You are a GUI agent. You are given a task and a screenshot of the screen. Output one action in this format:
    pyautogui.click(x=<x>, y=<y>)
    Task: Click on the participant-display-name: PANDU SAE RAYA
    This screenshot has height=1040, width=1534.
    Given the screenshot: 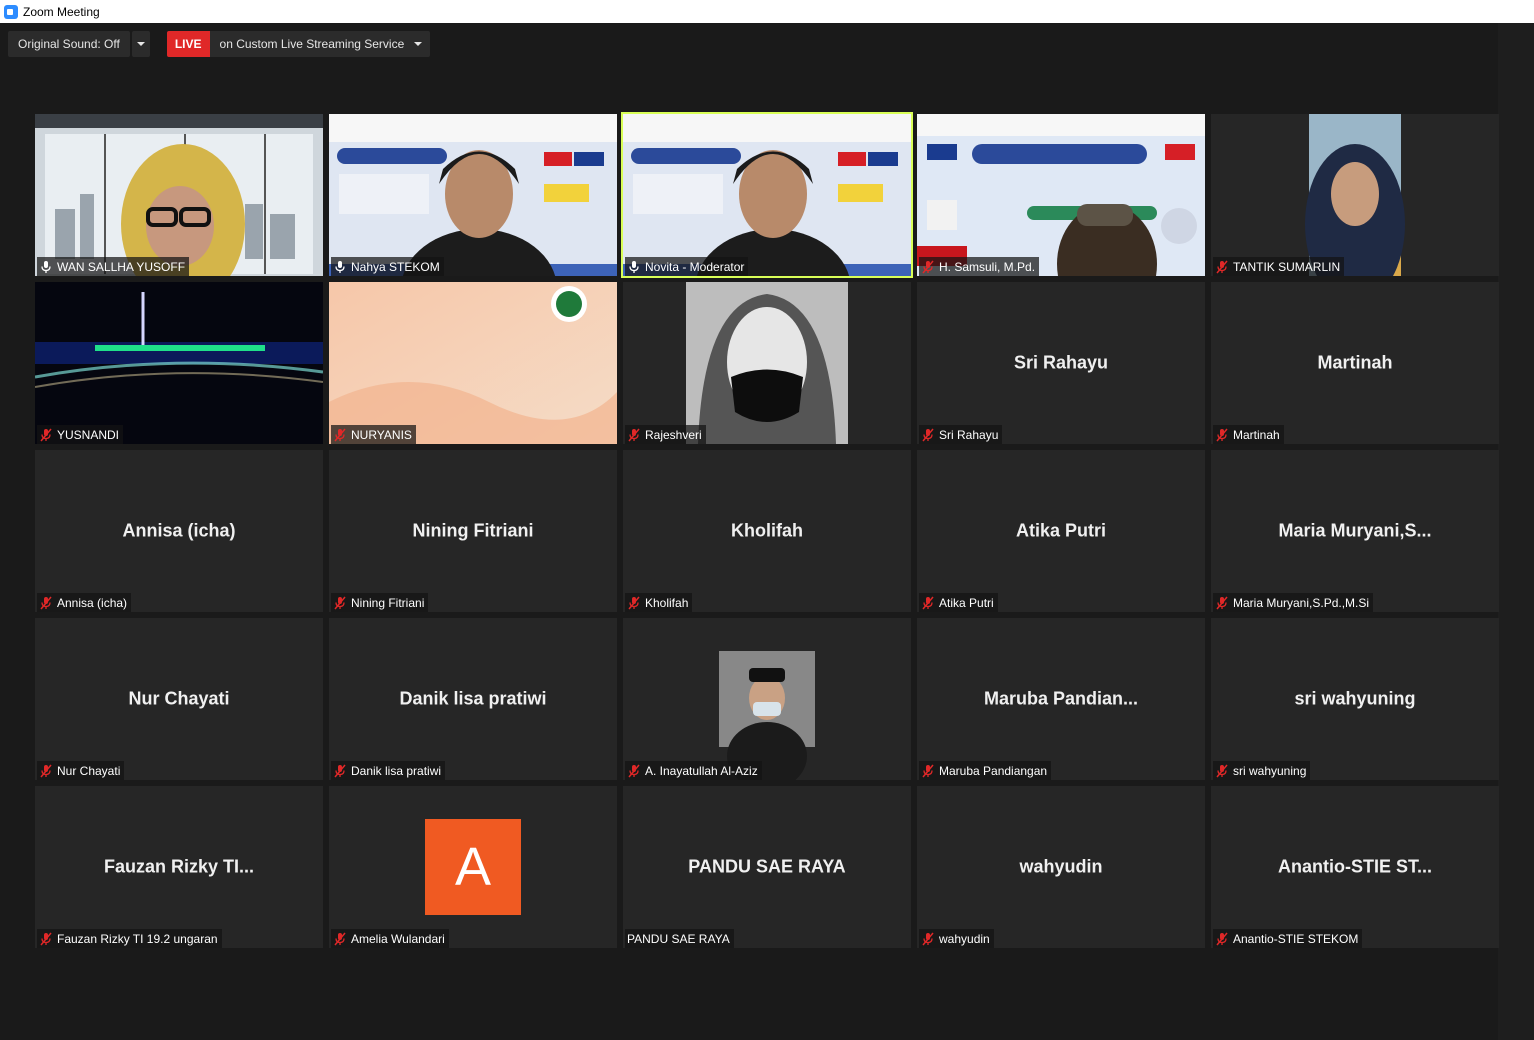 What is the action you would take?
    pyautogui.click(x=767, y=866)
    